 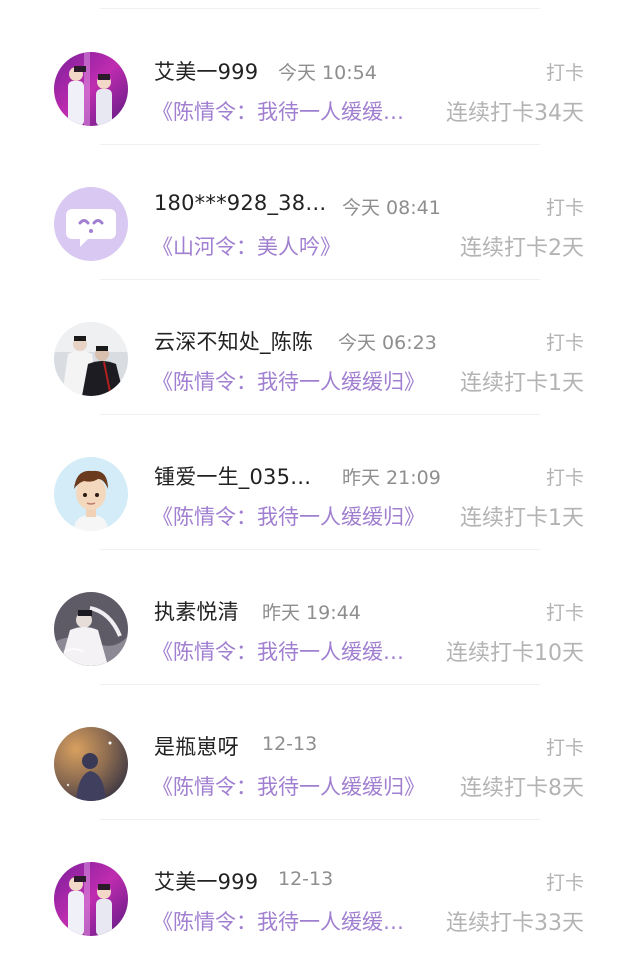 What do you see at coordinates (327, 73) in the screenshot?
I see `checkin-time: 今天 10:54` at bounding box center [327, 73].